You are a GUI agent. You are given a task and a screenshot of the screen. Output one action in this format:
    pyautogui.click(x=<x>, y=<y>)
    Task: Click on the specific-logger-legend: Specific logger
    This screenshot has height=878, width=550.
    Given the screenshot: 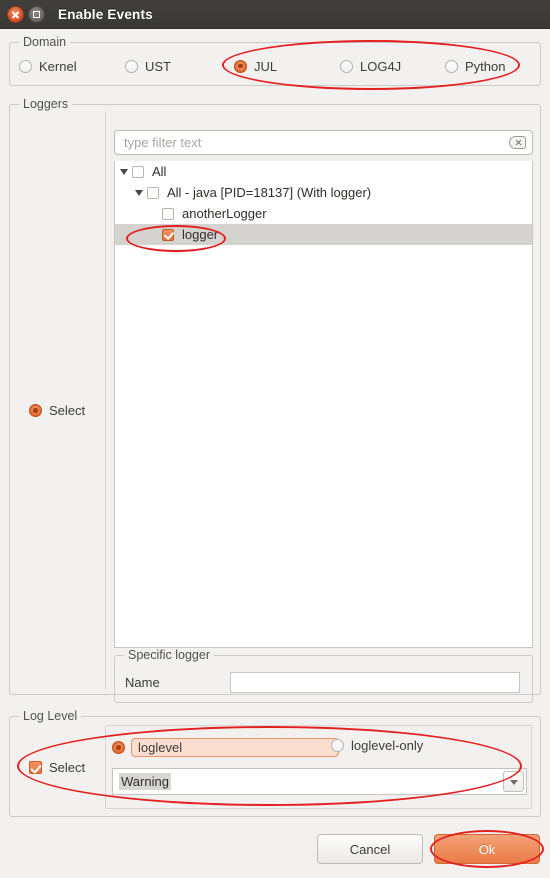 What is the action you would take?
    pyautogui.click(x=169, y=655)
    